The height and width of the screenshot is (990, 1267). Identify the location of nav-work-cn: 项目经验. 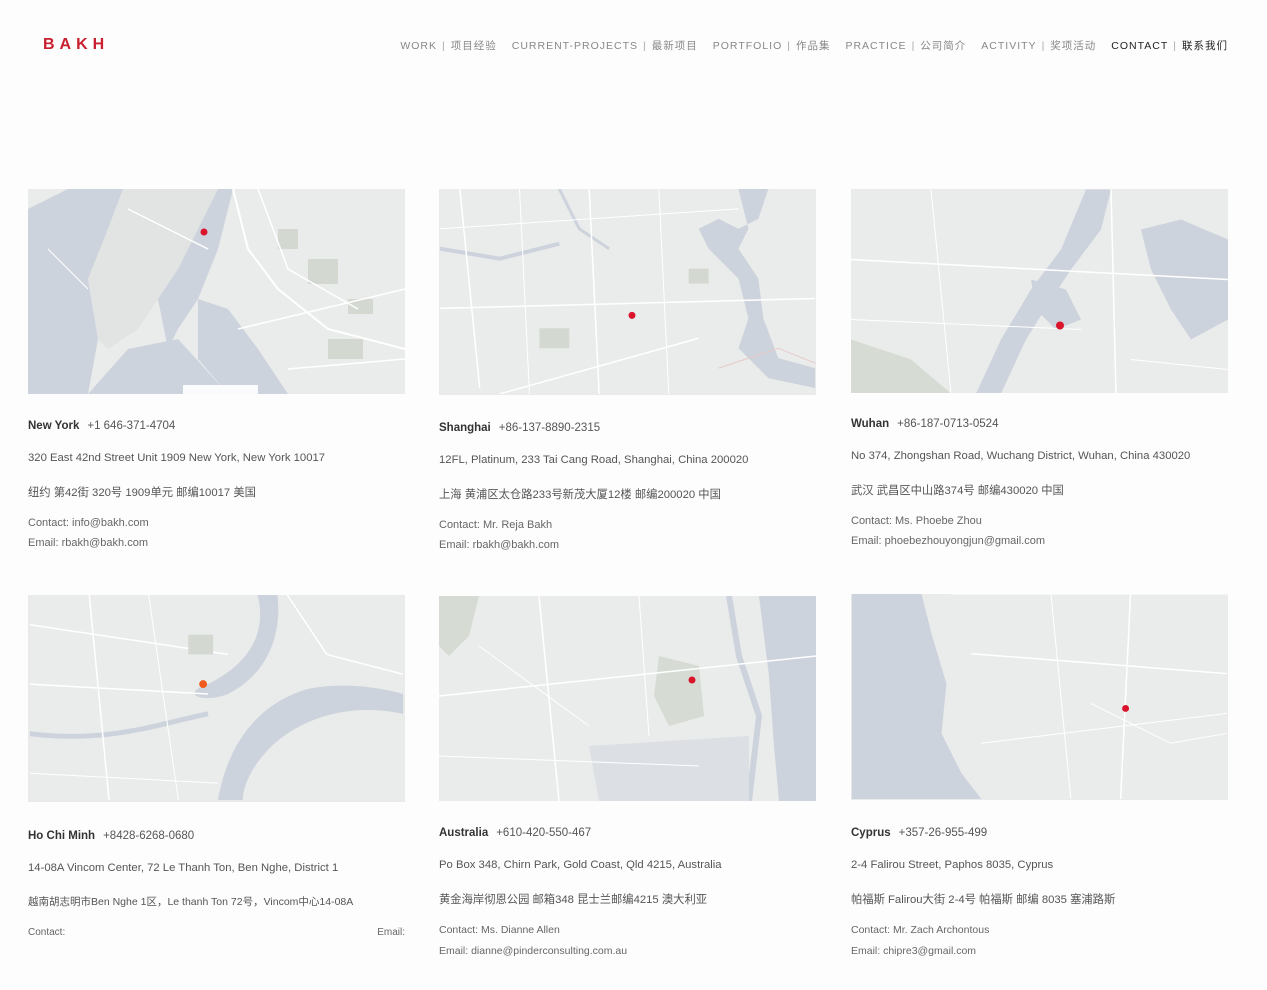
(473, 46).